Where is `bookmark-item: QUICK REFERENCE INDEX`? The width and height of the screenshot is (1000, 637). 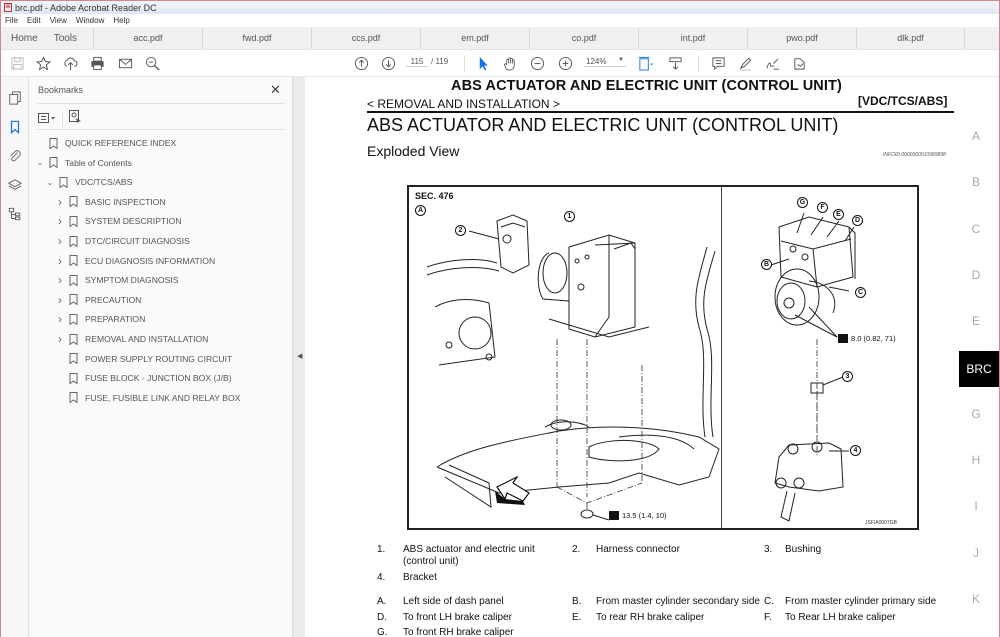
bookmark-item: QUICK REFERENCE INDEX is located at coordinates (105, 143).